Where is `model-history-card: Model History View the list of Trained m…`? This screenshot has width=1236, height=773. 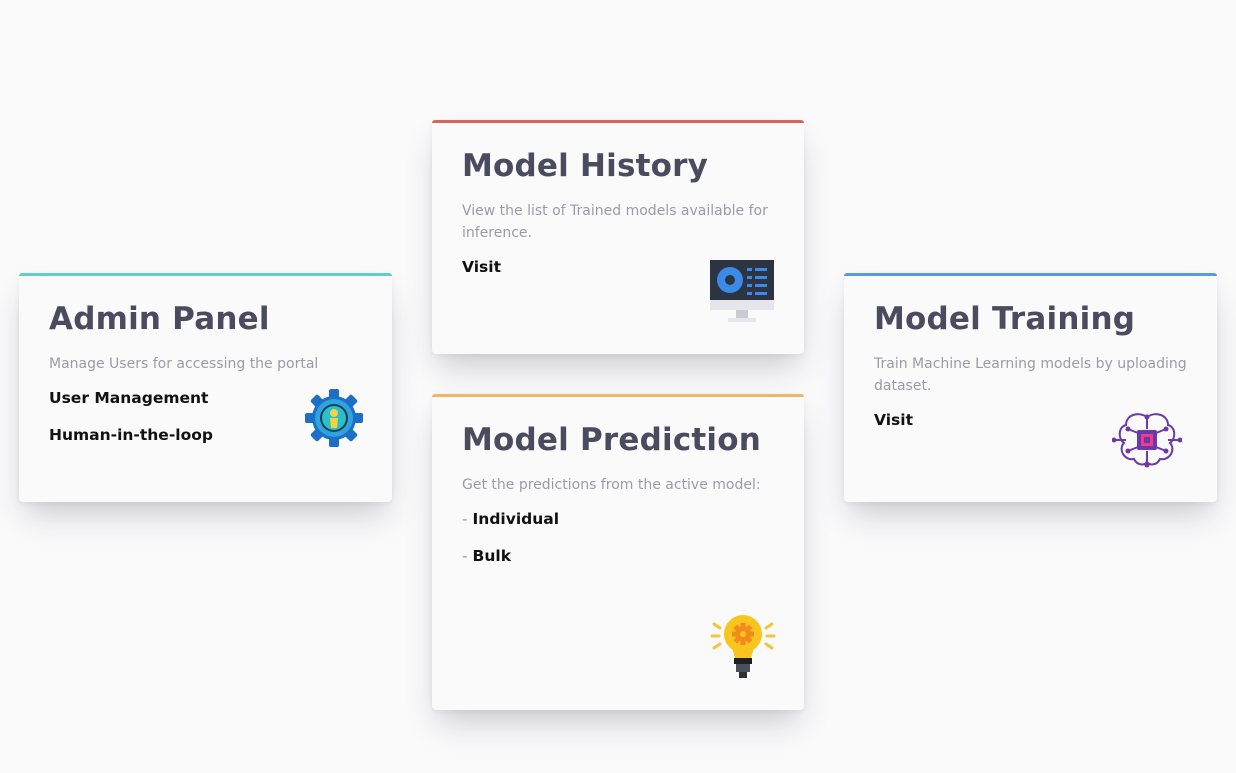 model-history-card: Model History View the list of Trained m… is located at coordinates (618, 237).